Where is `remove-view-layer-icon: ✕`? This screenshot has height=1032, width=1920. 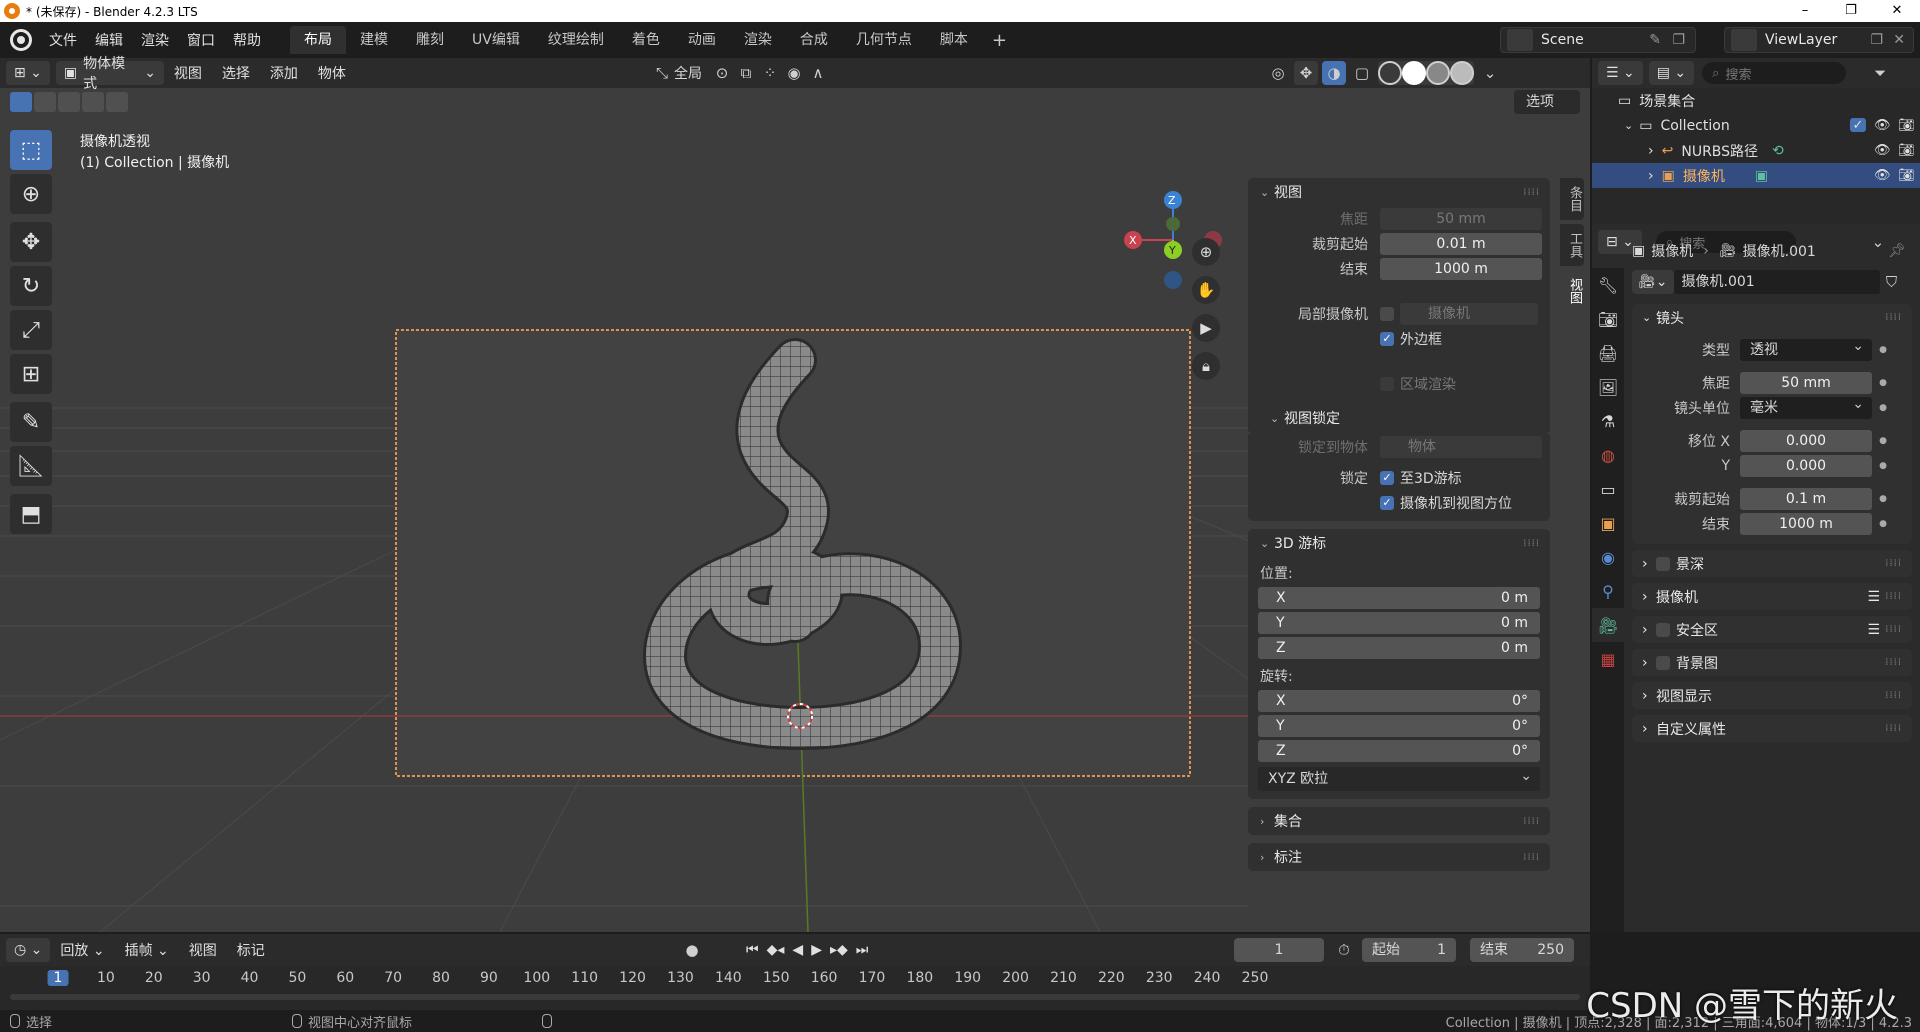
remove-view-layer-icon: ✕ is located at coordinates (1899, 40).